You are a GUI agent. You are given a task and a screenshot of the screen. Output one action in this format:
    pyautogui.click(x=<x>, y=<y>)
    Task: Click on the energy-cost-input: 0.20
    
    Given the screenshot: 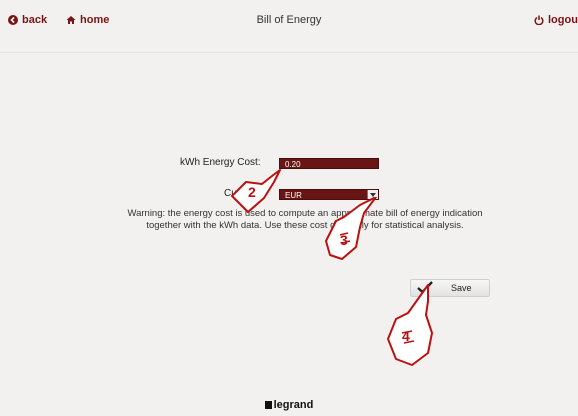 What is the action you would take?
    pyautogui.click(x=329, y=163)
    